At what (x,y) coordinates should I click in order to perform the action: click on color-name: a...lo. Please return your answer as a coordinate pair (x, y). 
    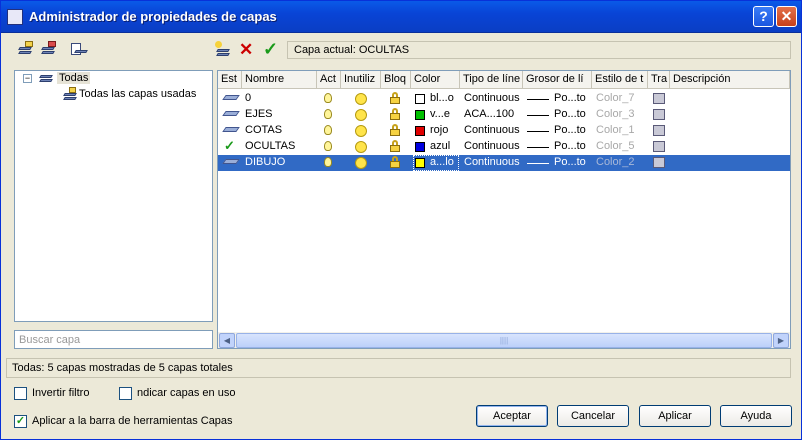
    Looking at the image, I should click on (442, 162).